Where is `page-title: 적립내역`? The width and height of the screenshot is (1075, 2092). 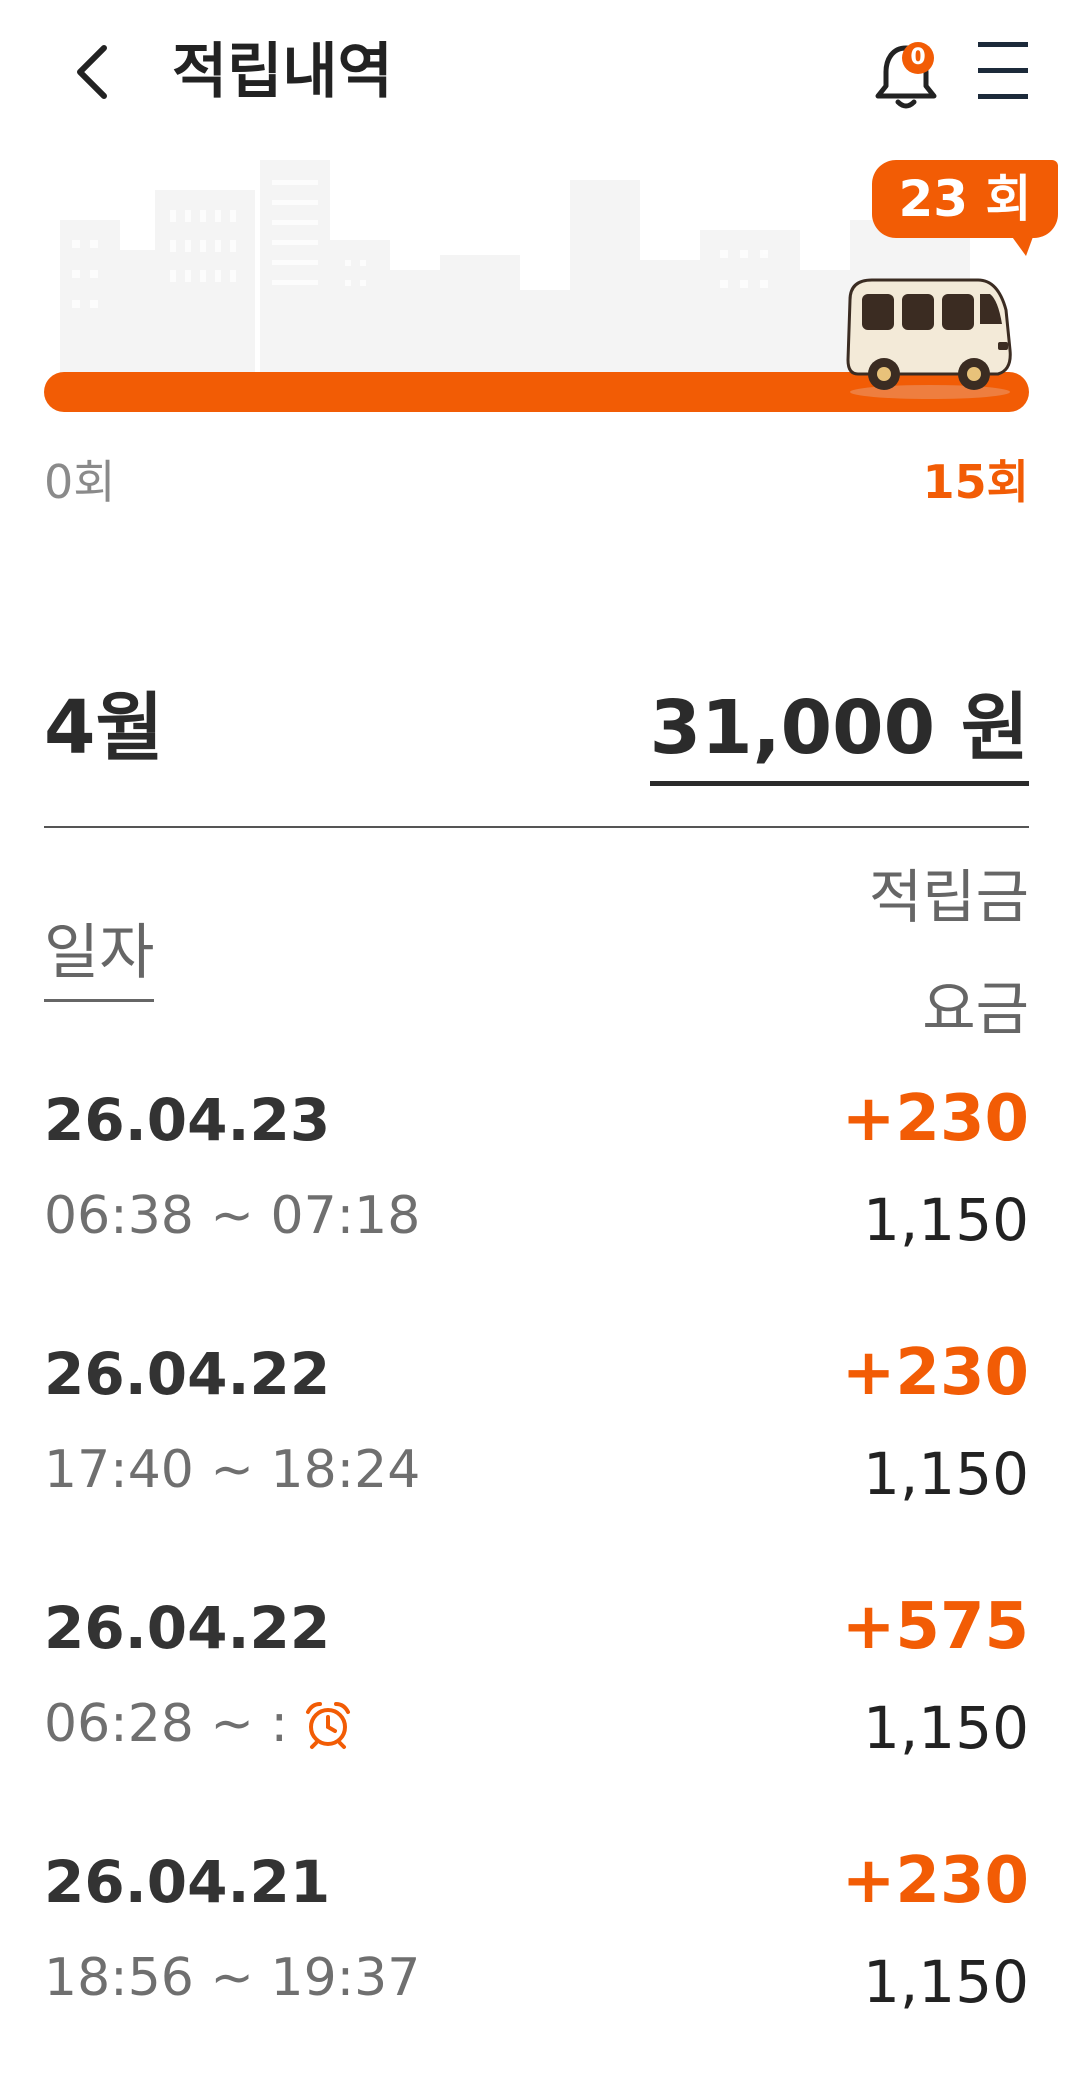 page-title: 적립내역 is located at coordinates (282, 72).